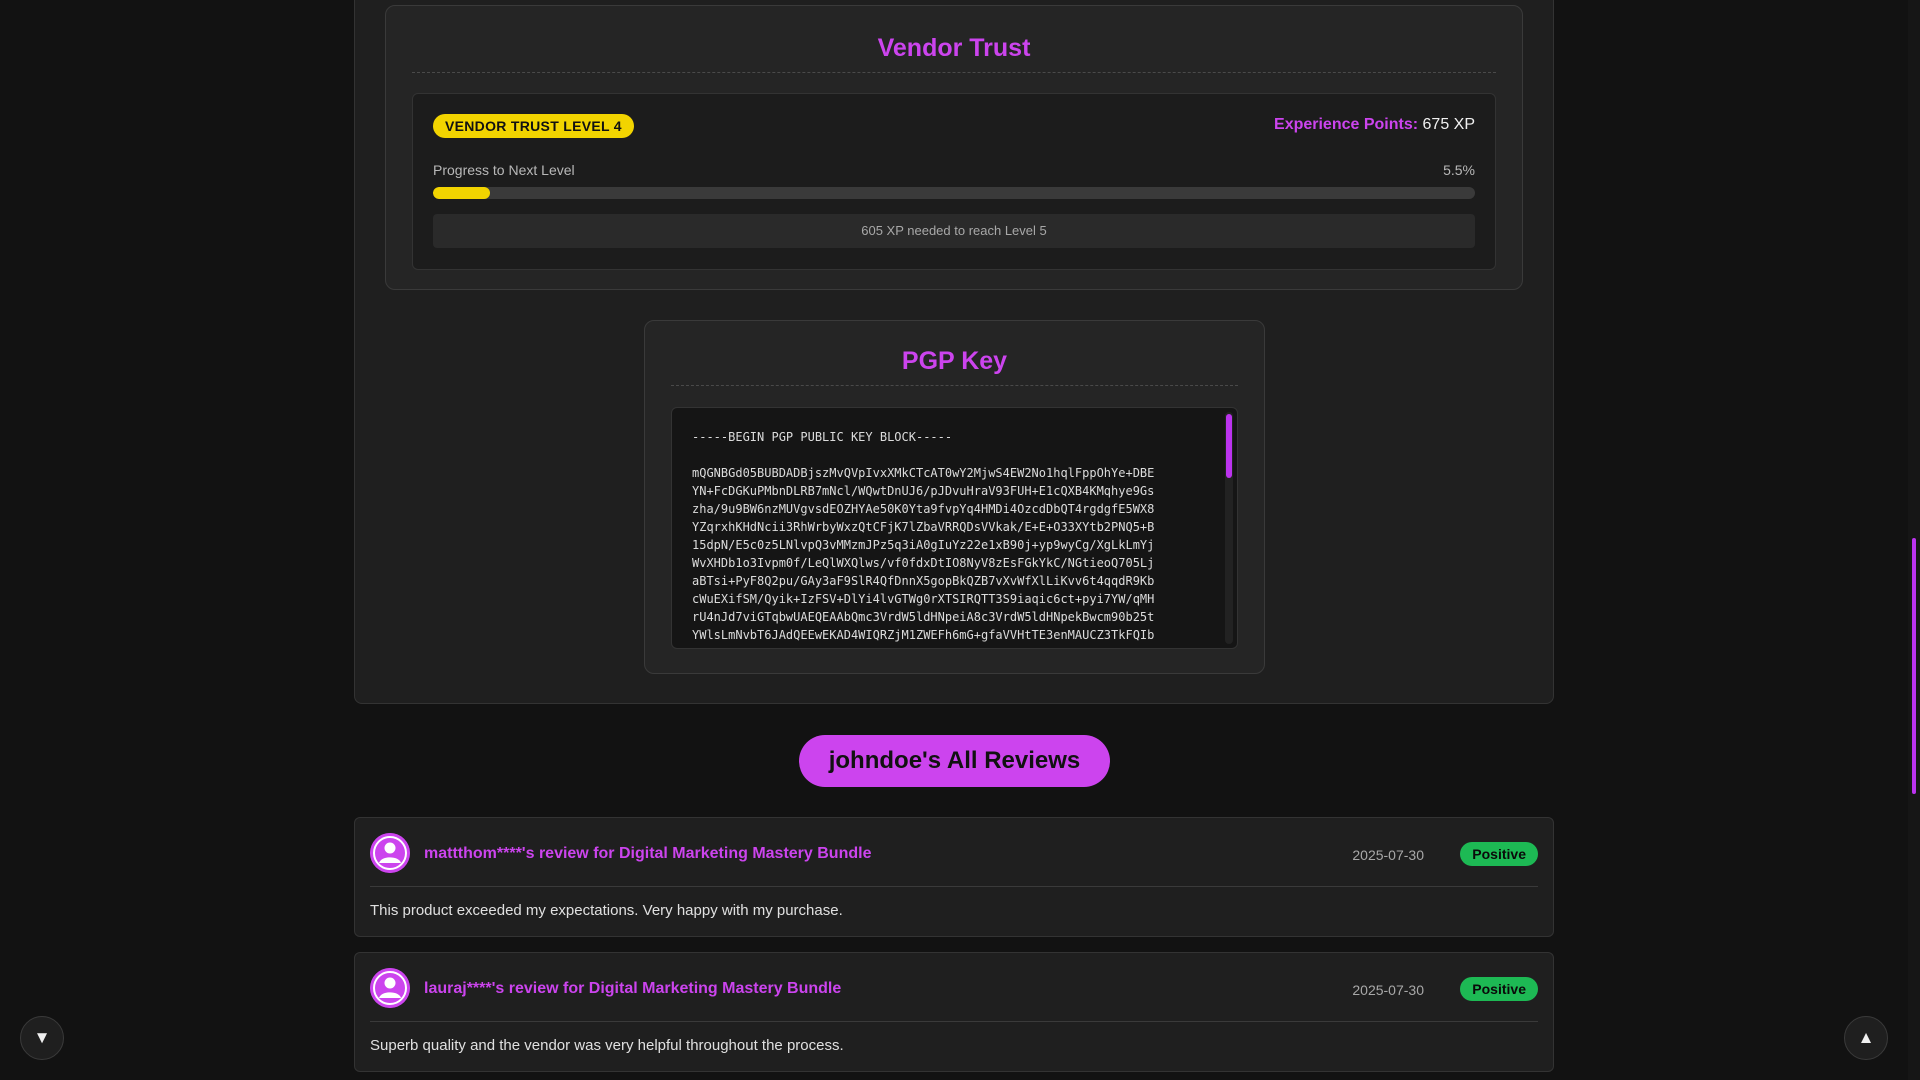  Describe the element at coordinates (1459, 170) in the screenshot. I see `progress-percent: 5.5%` at that location.